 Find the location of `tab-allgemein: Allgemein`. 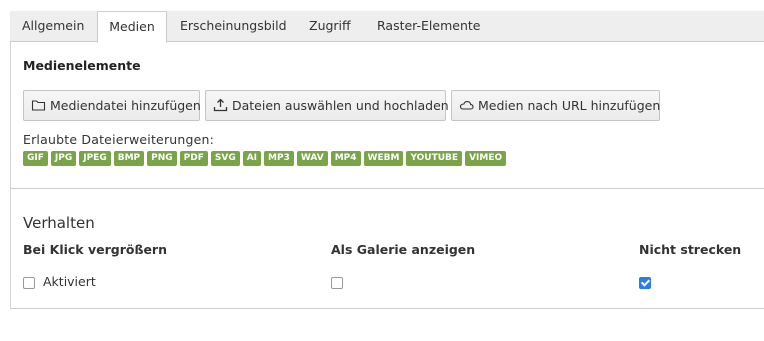

tab-allgemein: Allgemein is located at coordinates (53, 26).